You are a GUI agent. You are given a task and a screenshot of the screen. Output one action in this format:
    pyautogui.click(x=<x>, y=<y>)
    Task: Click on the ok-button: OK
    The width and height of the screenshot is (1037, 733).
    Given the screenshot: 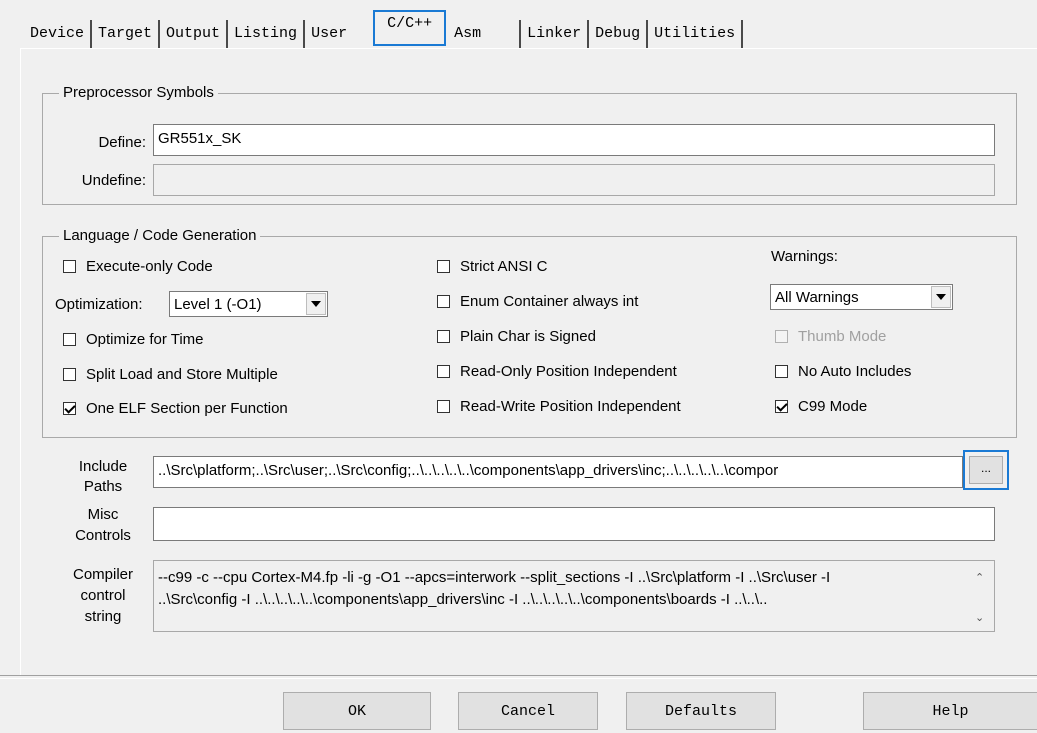 What is the action you would take?
    pyautogui.click(x=357, y=711)
    